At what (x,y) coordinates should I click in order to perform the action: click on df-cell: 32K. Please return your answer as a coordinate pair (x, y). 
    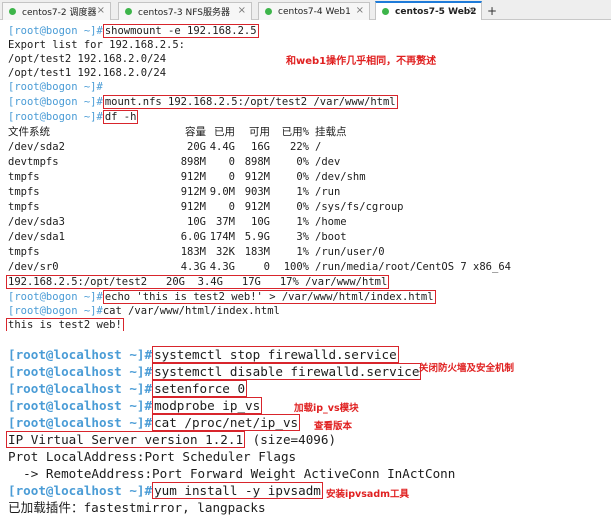
    Looking at the image, I should click on (225, 252).